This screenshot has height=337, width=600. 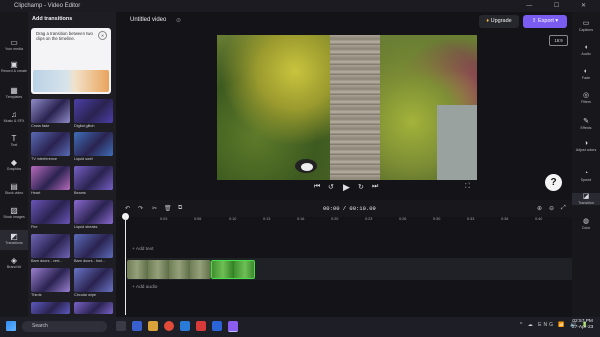 What do you see at coordinates (11, 326) in the screenshot?
I see `windows-start-icon` at bounding box center [11, 326].